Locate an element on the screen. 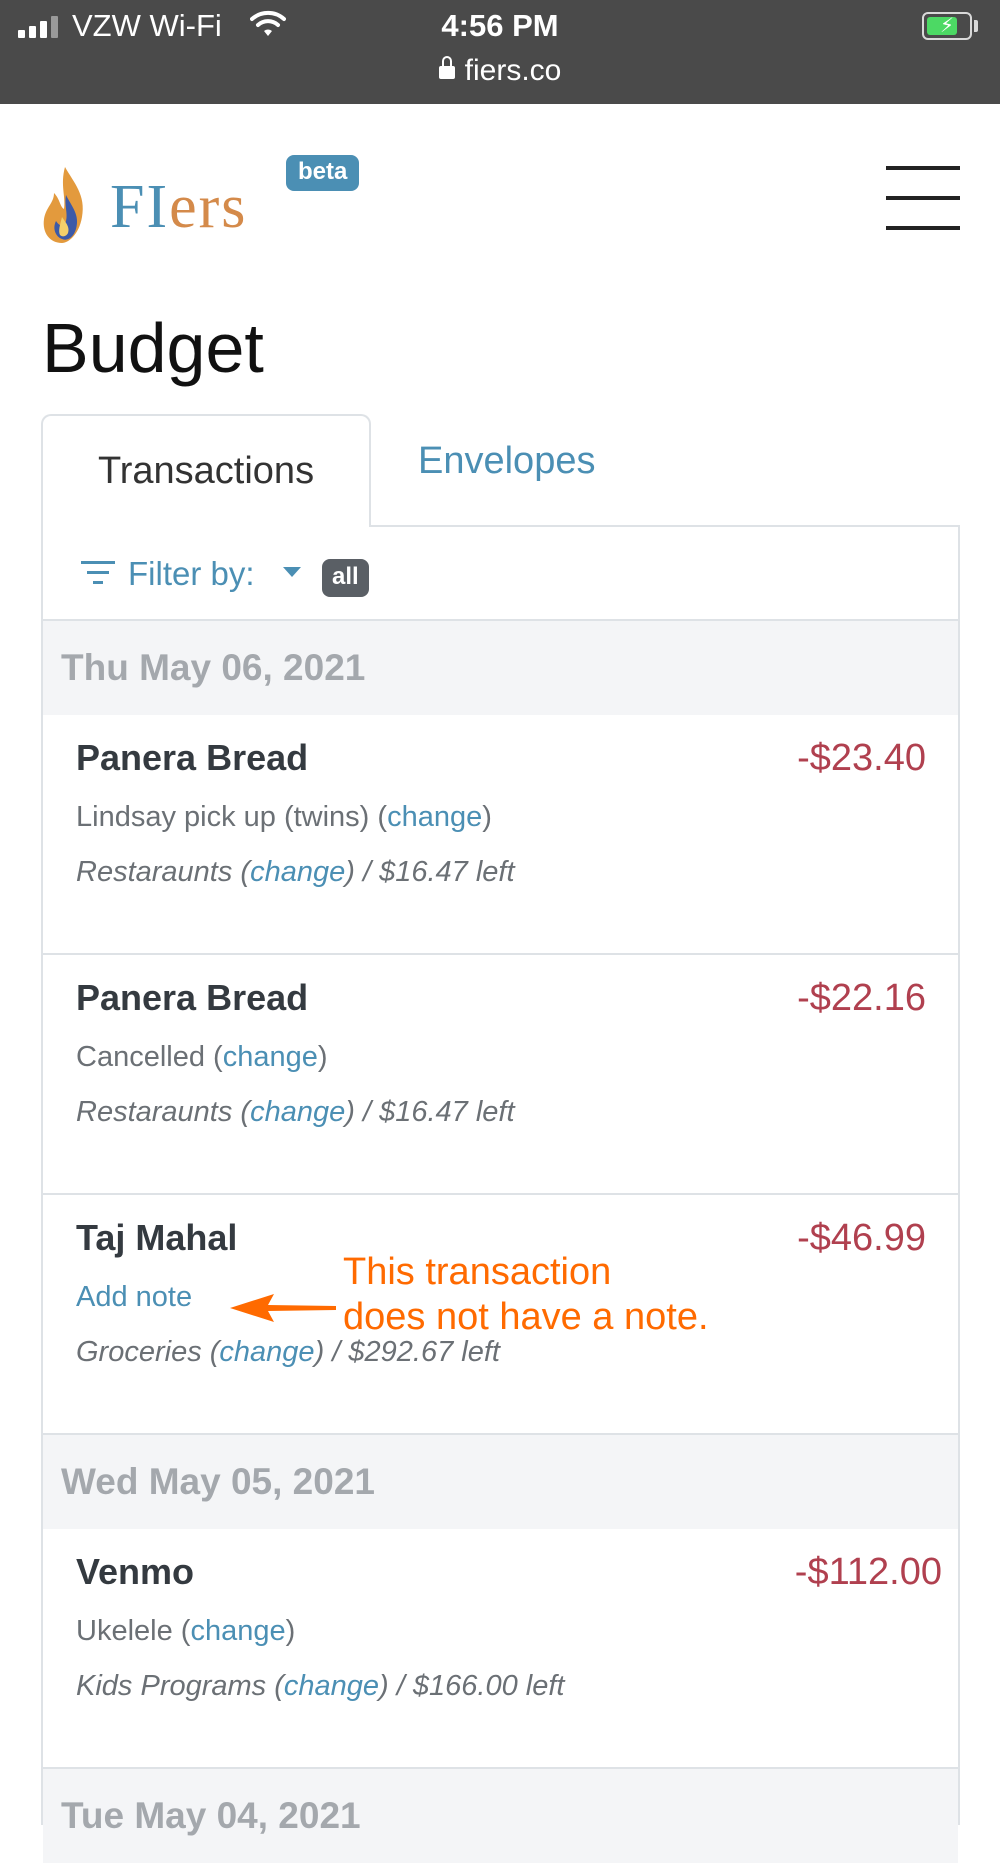  date-label: Wed May 05, 2021 is located at coordinates (218, 1481).